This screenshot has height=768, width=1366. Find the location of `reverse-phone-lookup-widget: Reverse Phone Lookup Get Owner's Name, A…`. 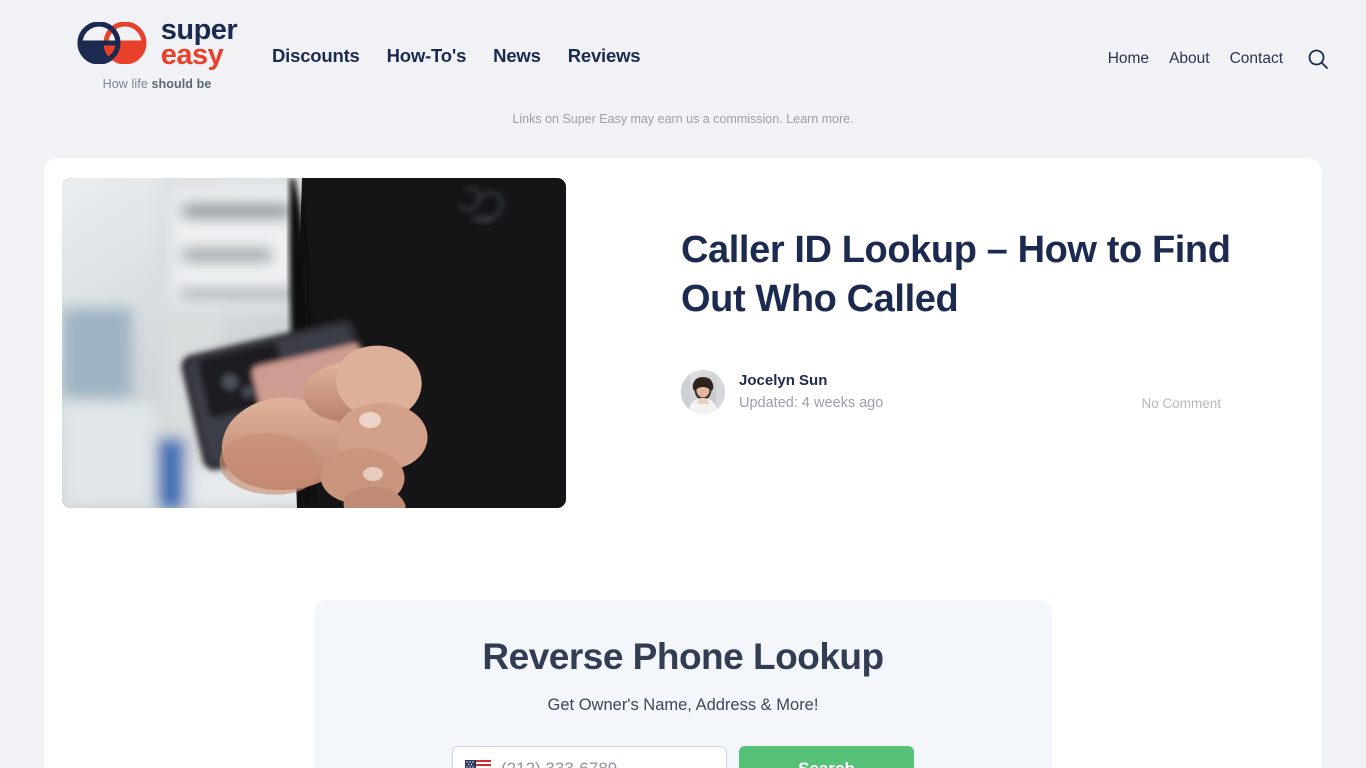

reverse-phone-lookup-widget: Reverse Phone Lookup Get Owner's Name, A… is located at coordinates (683, 684).